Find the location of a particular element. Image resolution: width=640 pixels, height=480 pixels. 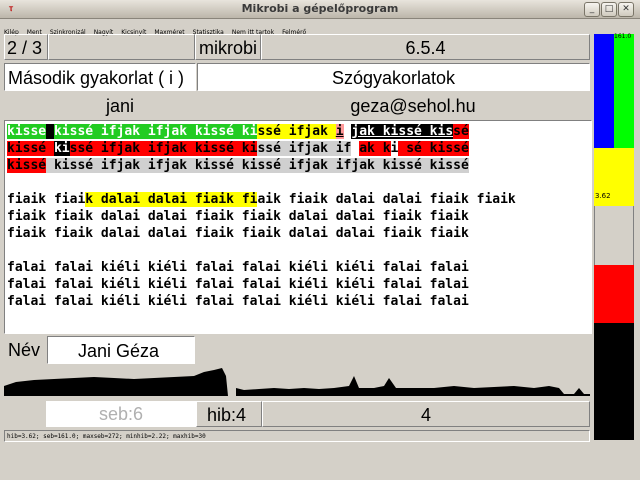

name-label: Név is located at coordinates (24, 350).